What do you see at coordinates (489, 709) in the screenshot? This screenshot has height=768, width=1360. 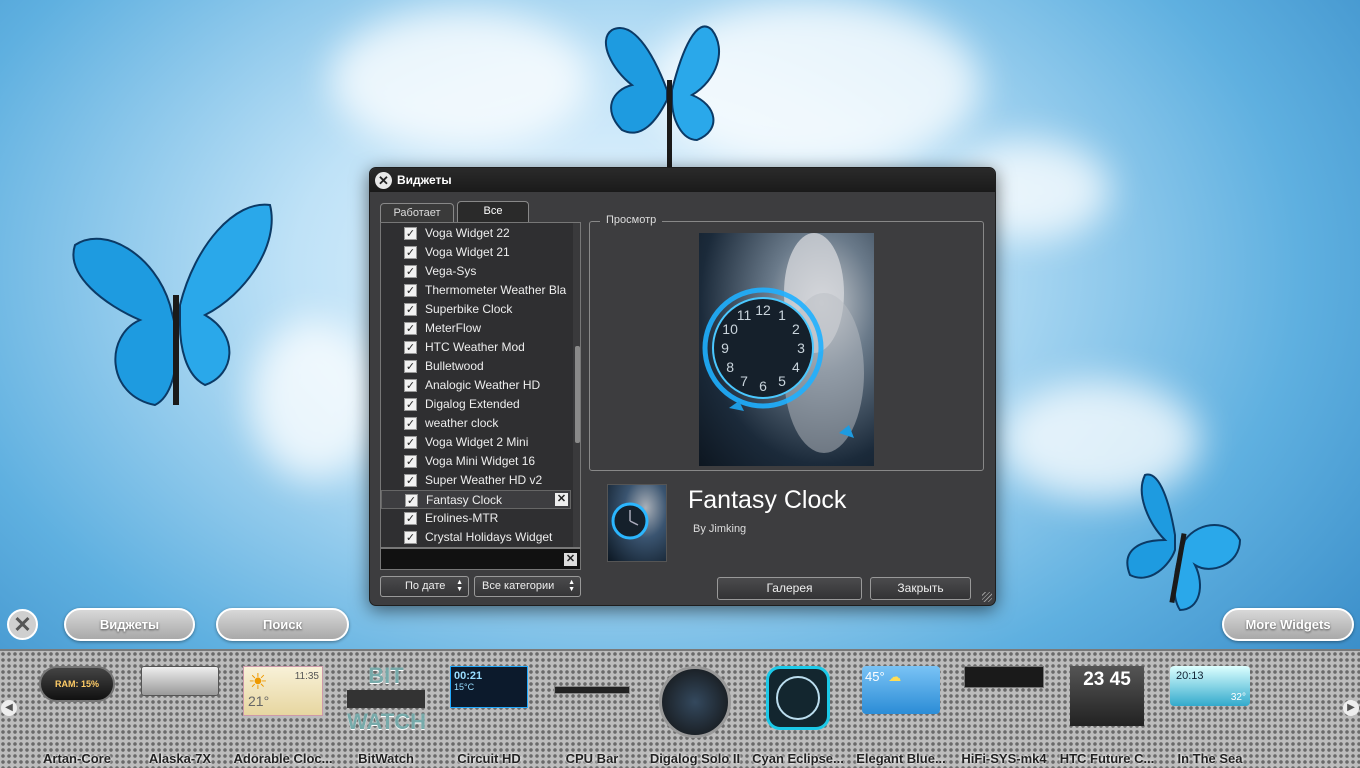 I see `dock-widget-item: 00:21 15°C Circuit HD` at bounding box center [489, 709].